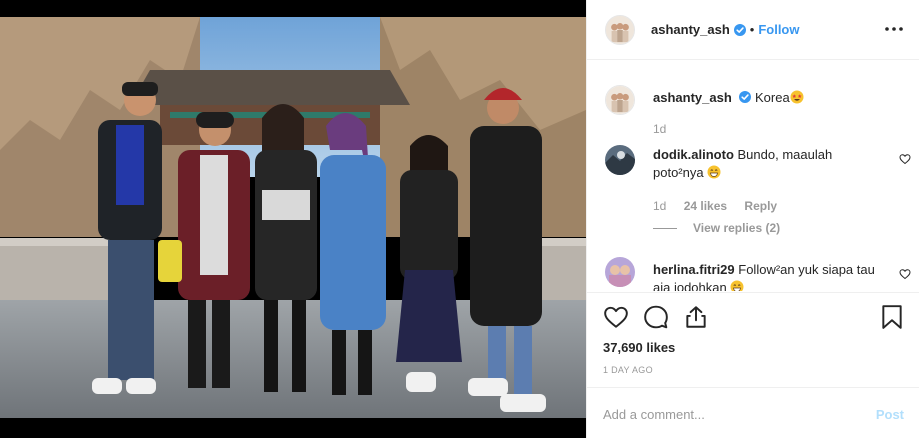 Image resolution: width=919 pixels, height=438 pixels. I want to click on posted-time-ago: 1 DAY AGO, so click(628, 370).